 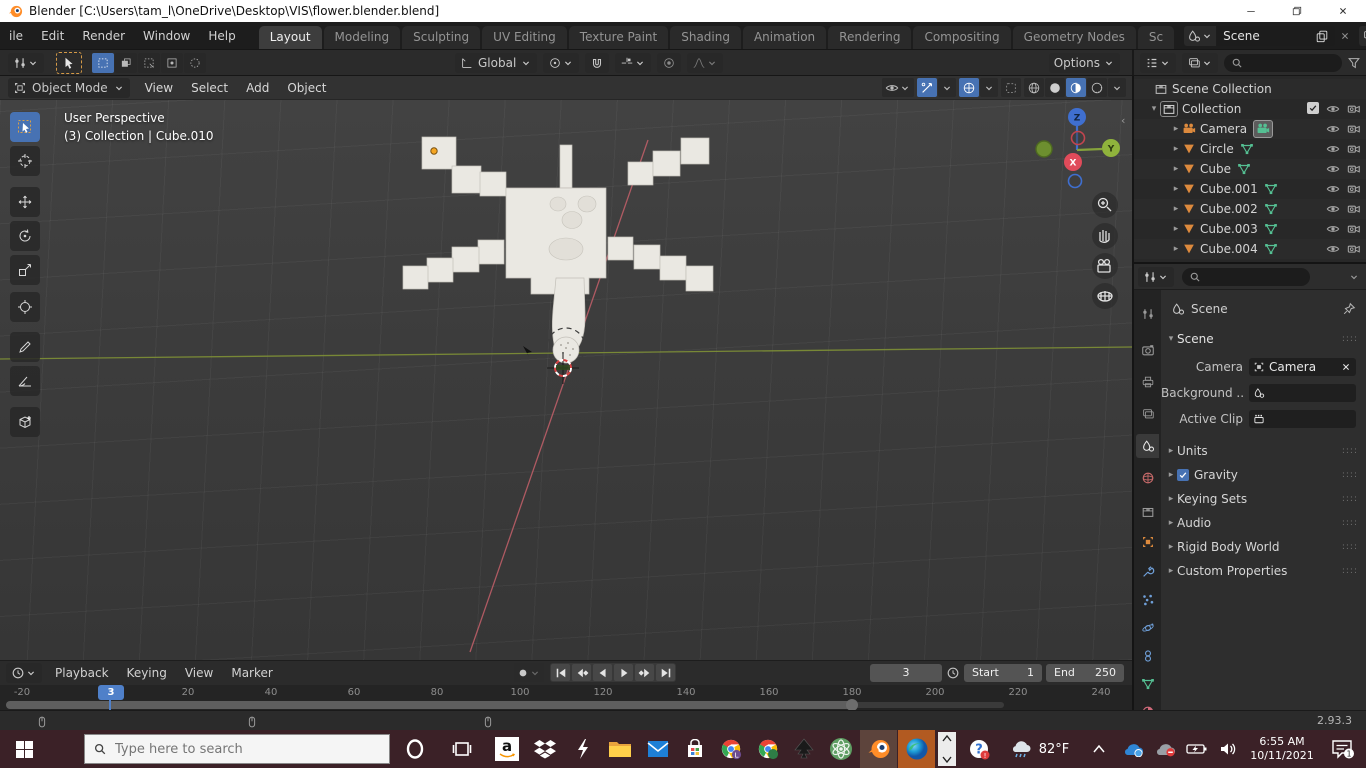 I want to click on outliner-item-camera: ▸ Camera, so click(x=1250, y=129).